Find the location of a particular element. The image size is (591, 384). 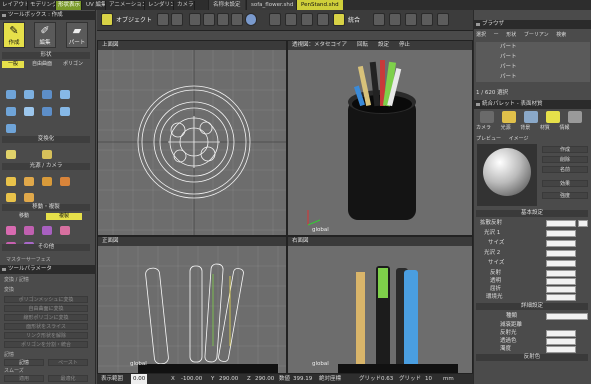

option3-icon is located at coordinates (411, 19).